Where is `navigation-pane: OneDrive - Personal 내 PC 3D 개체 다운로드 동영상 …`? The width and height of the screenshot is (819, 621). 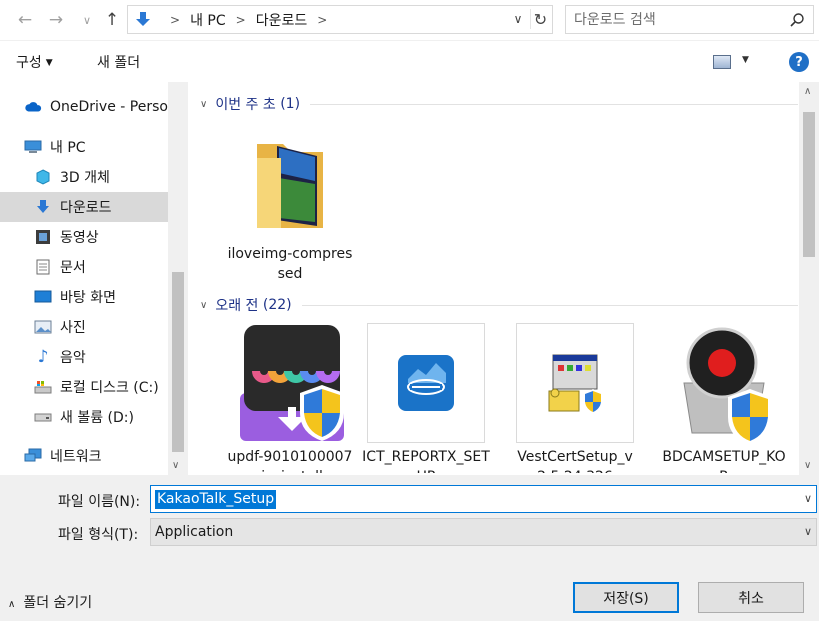 navigation-pane: OneDrive - Personal 내 PC 3D 개체 다운로드 동영상 … is located at coordinates (94, 278).